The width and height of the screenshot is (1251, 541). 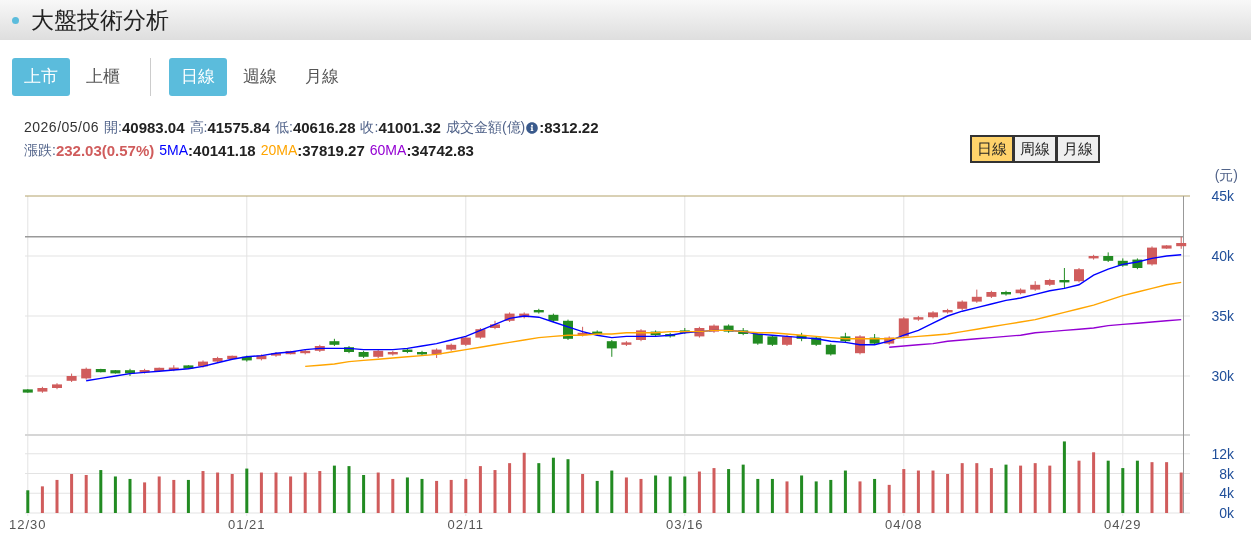 I want to click on quote-value: 40616.28, so click(x=324, y=128).